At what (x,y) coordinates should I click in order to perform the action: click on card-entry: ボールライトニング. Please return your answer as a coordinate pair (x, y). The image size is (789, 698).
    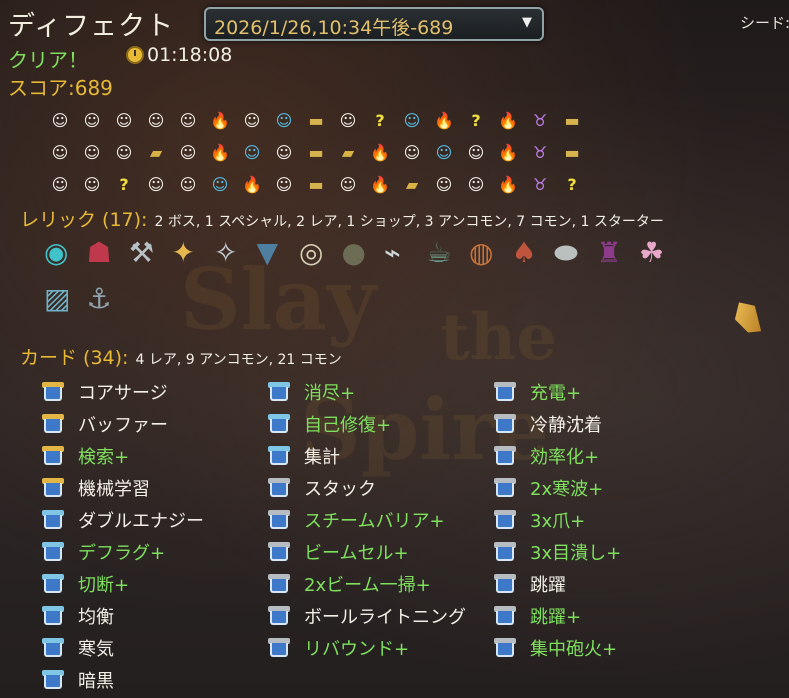
    Looking at the image, I should click on (367, 616).